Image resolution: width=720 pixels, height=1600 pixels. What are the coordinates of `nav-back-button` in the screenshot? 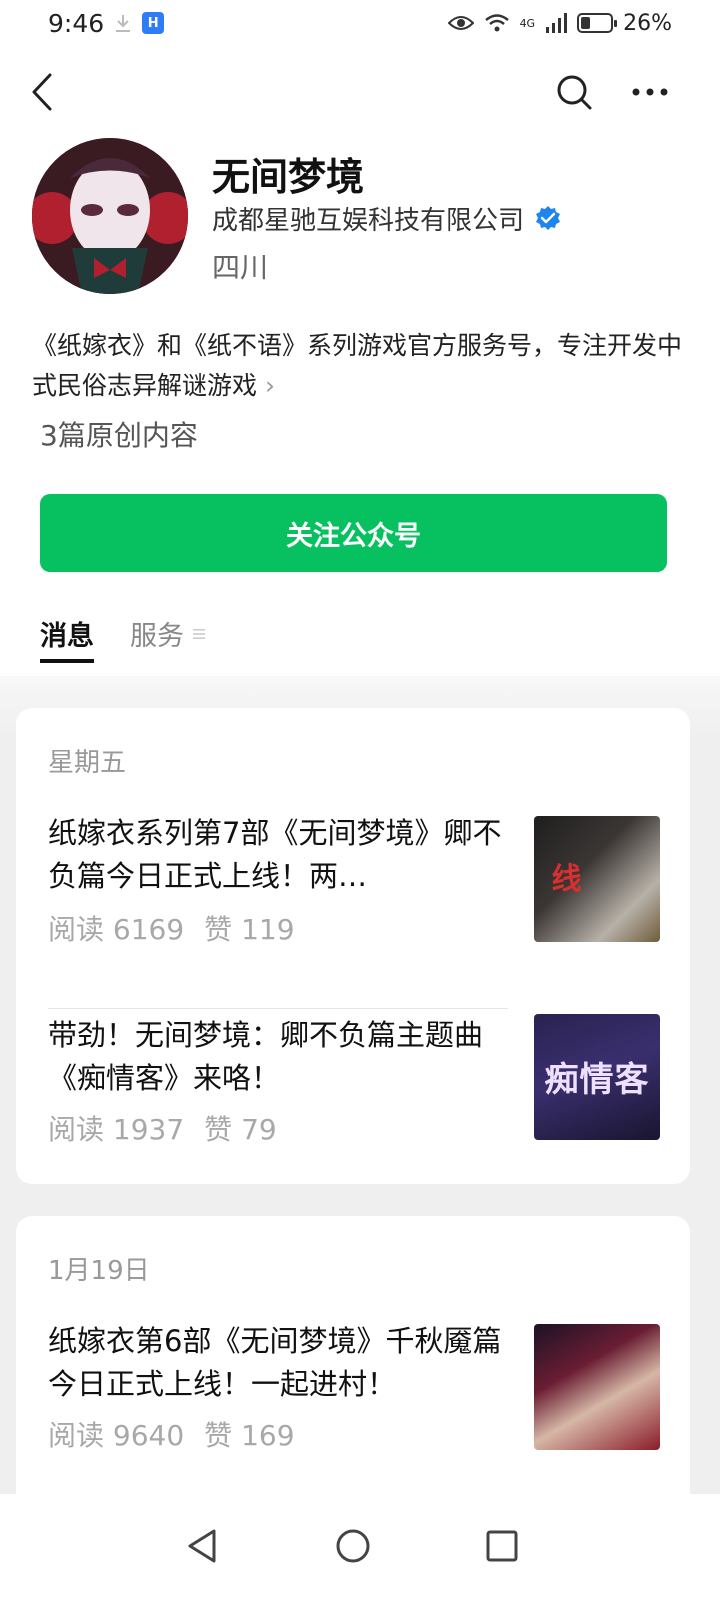 It's located at (202, 1546).